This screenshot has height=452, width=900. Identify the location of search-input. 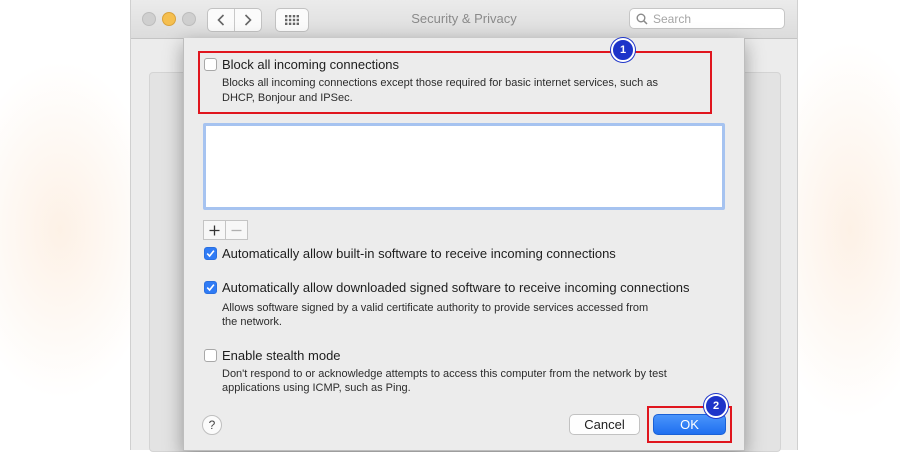
(710, 18).